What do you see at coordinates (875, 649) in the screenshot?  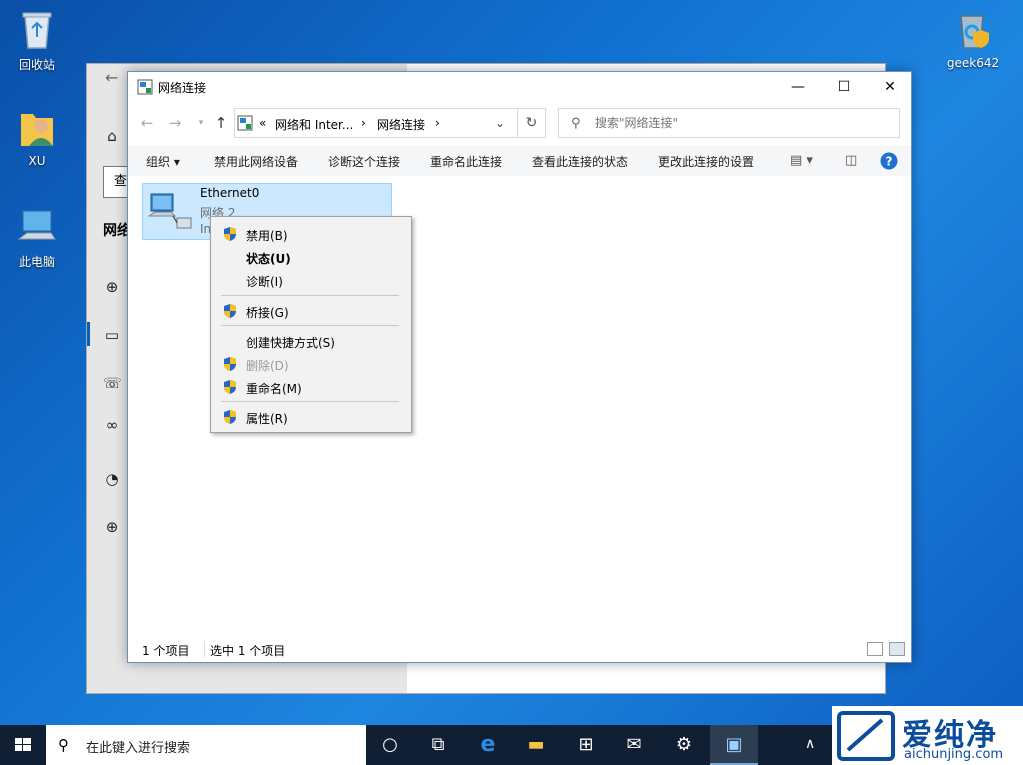 I see `details-view-icon` at bounding box center [875, 649].